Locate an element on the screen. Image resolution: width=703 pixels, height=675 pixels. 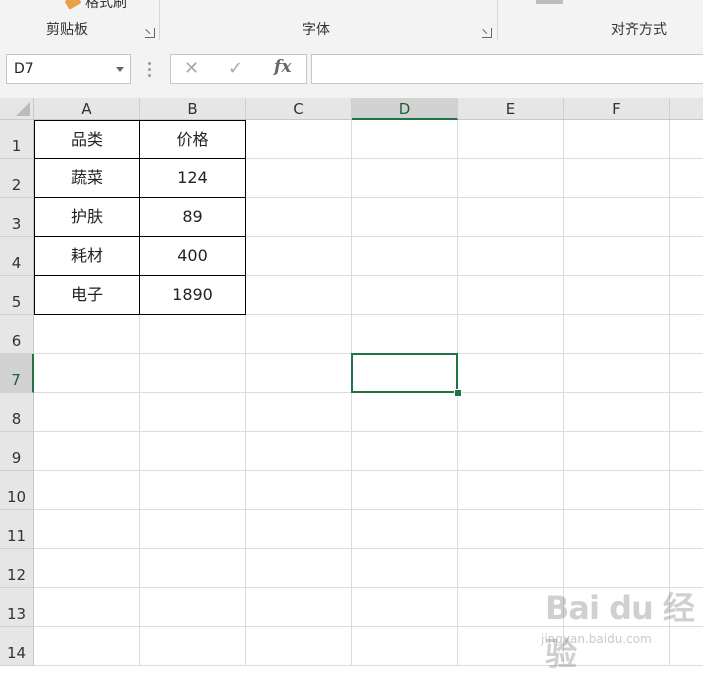
cell-b2: 124 is located at coordinates (193, 178).